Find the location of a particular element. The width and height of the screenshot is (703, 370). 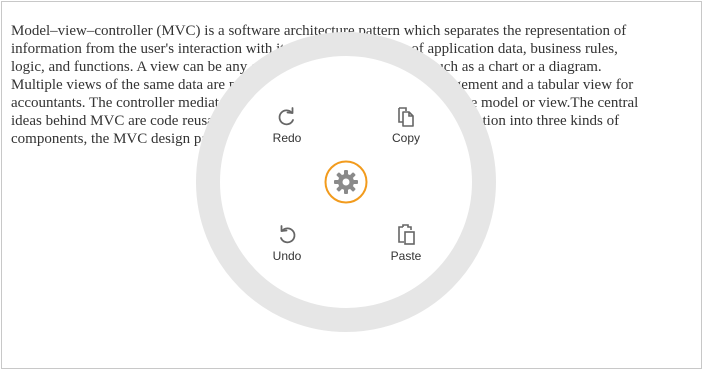

copy-button: Copy is located at coordinates (406, 131).